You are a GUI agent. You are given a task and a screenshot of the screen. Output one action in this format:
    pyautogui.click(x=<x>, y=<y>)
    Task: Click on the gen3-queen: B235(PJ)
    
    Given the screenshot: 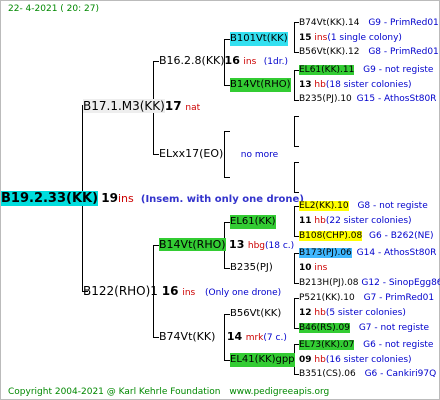 What is the action you would take?
    pyautogui.click(x=251, y=268)
    